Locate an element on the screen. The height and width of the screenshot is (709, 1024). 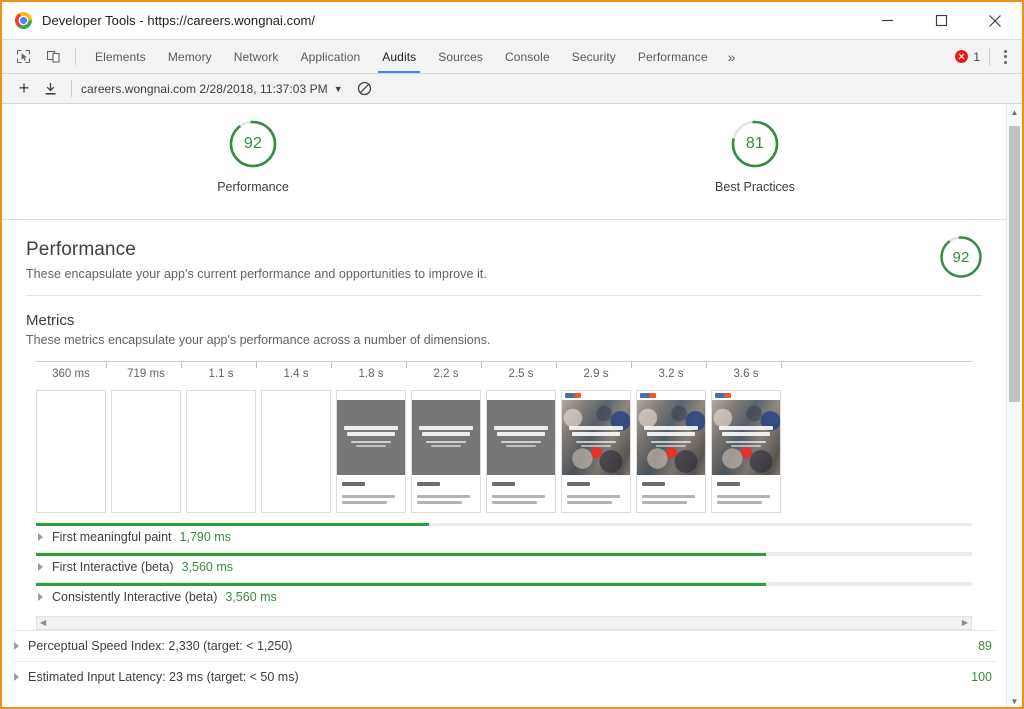
filmstrip-tick-label: 1.1 s is located at coordinates (221, 374).